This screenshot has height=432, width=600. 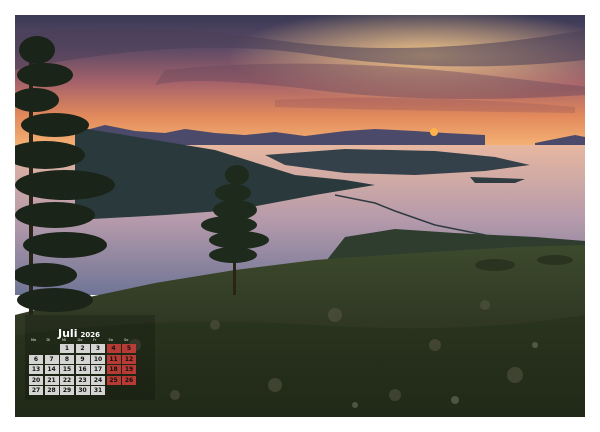 I want to click on calendar-day: 8, so click(x=67, y=359).